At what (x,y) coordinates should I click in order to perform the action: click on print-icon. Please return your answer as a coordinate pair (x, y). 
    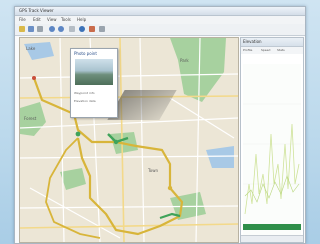
    Looking at the image, I should click on (40, 29).